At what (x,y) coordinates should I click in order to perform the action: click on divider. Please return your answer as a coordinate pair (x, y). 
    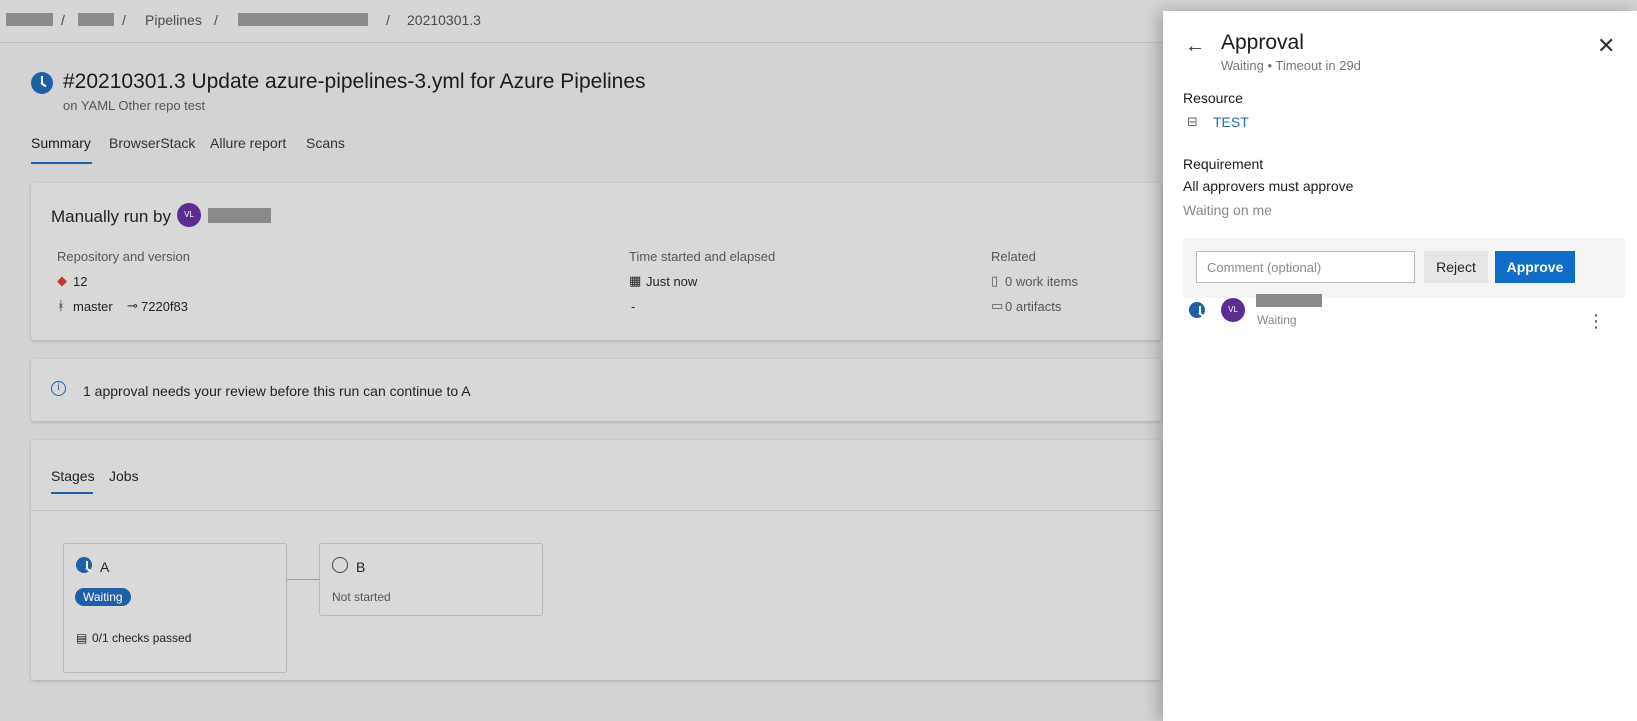
    Looking at the image, I should click on (596, 510).